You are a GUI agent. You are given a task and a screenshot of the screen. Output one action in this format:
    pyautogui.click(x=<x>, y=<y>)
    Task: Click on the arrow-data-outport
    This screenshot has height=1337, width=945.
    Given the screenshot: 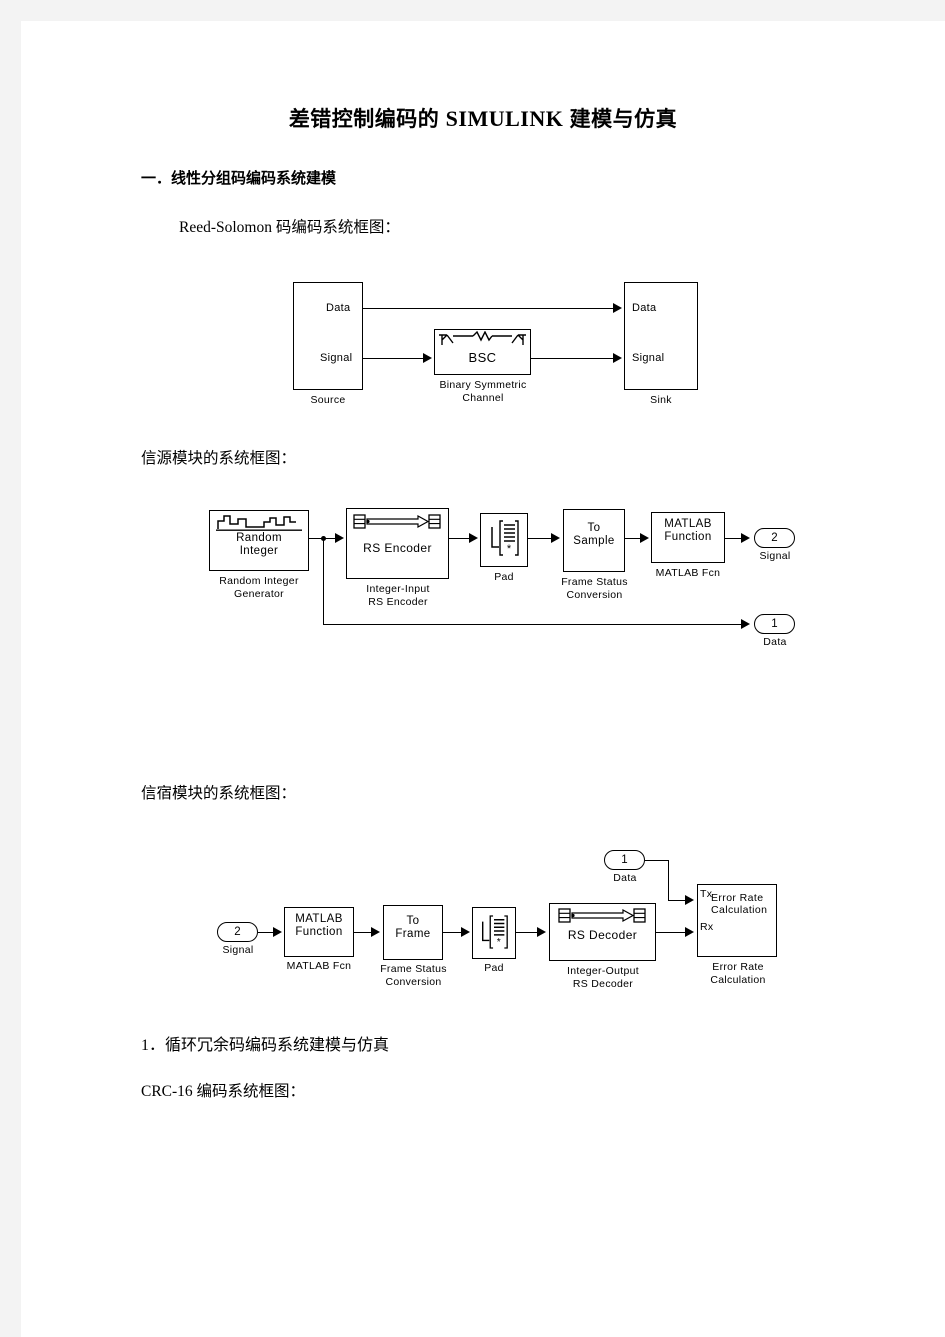 What is the action you would take?
    pyautogui.click(x=745, y=623)
    